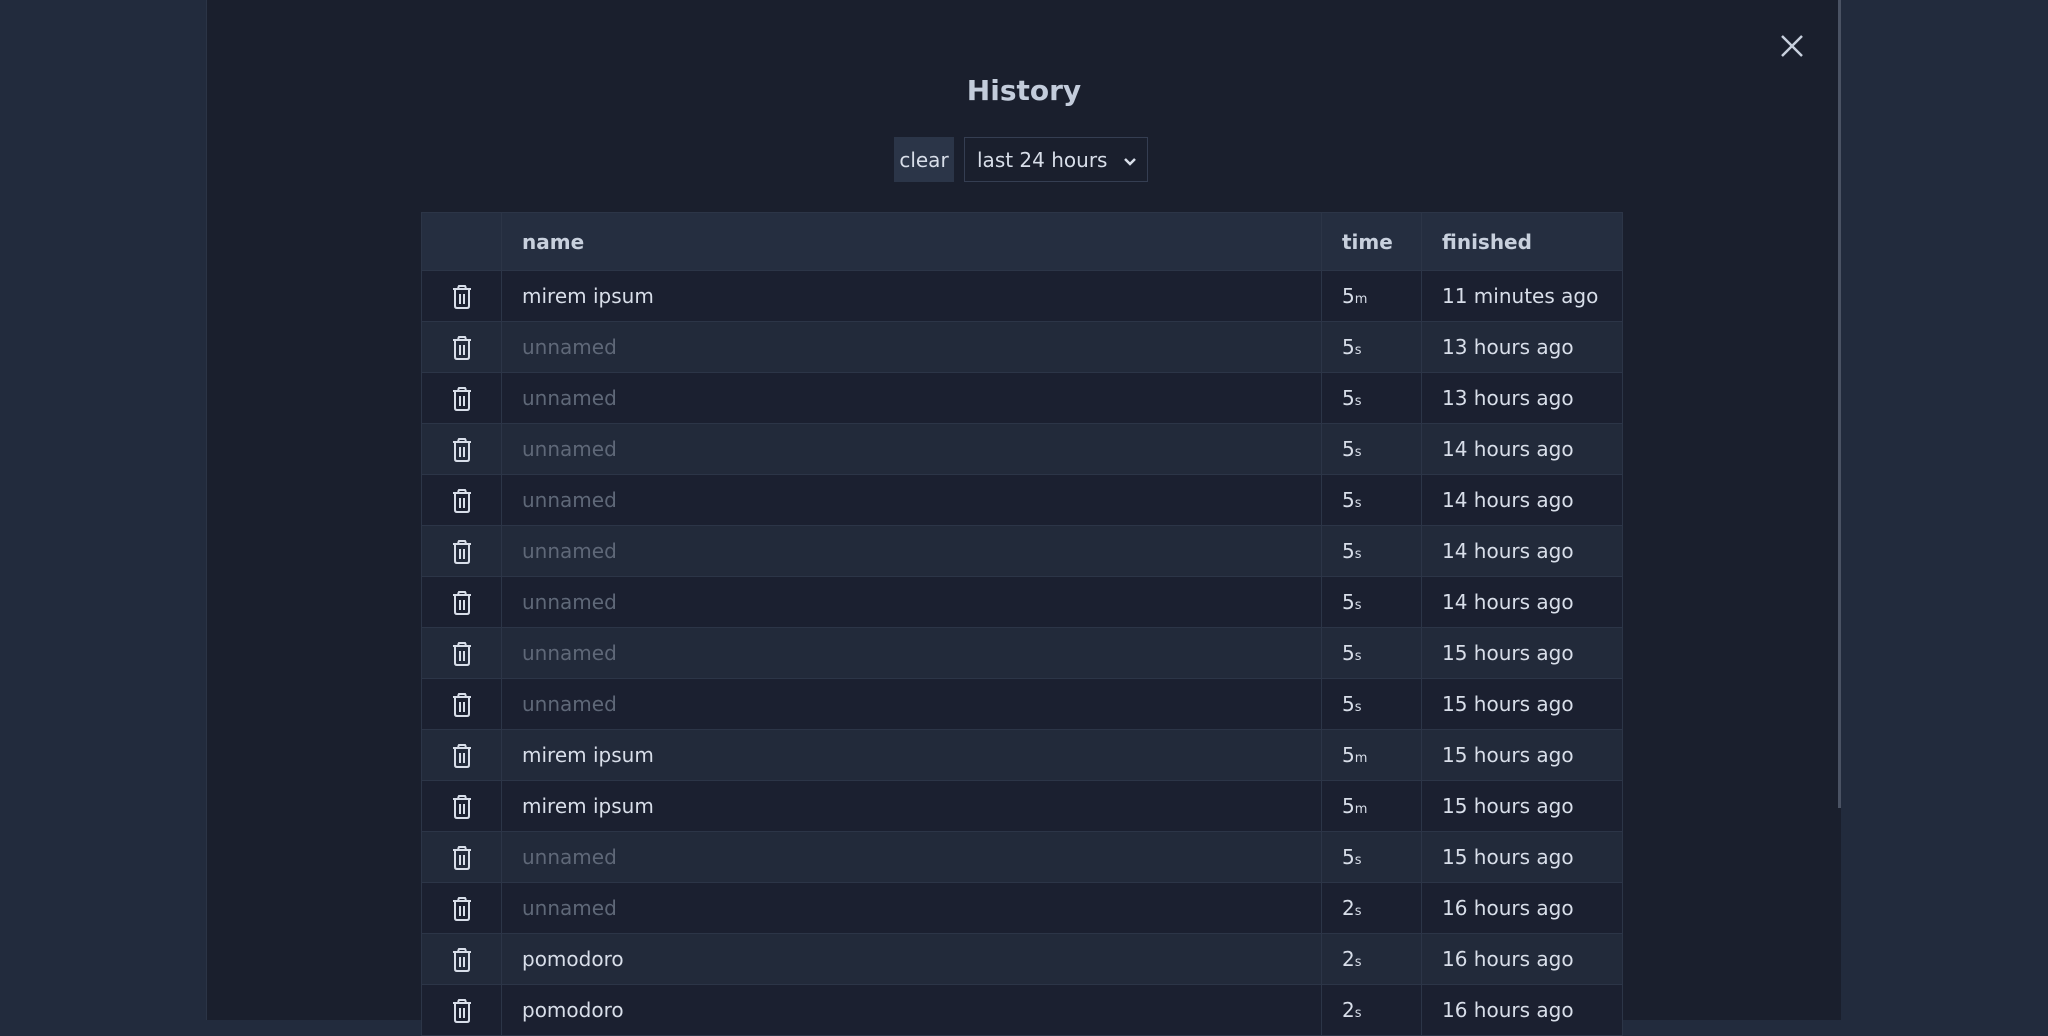 This screenshot has height=1036, width=2048. I want to click on row-finished: 11 minutes ago, so click(1522, 296).